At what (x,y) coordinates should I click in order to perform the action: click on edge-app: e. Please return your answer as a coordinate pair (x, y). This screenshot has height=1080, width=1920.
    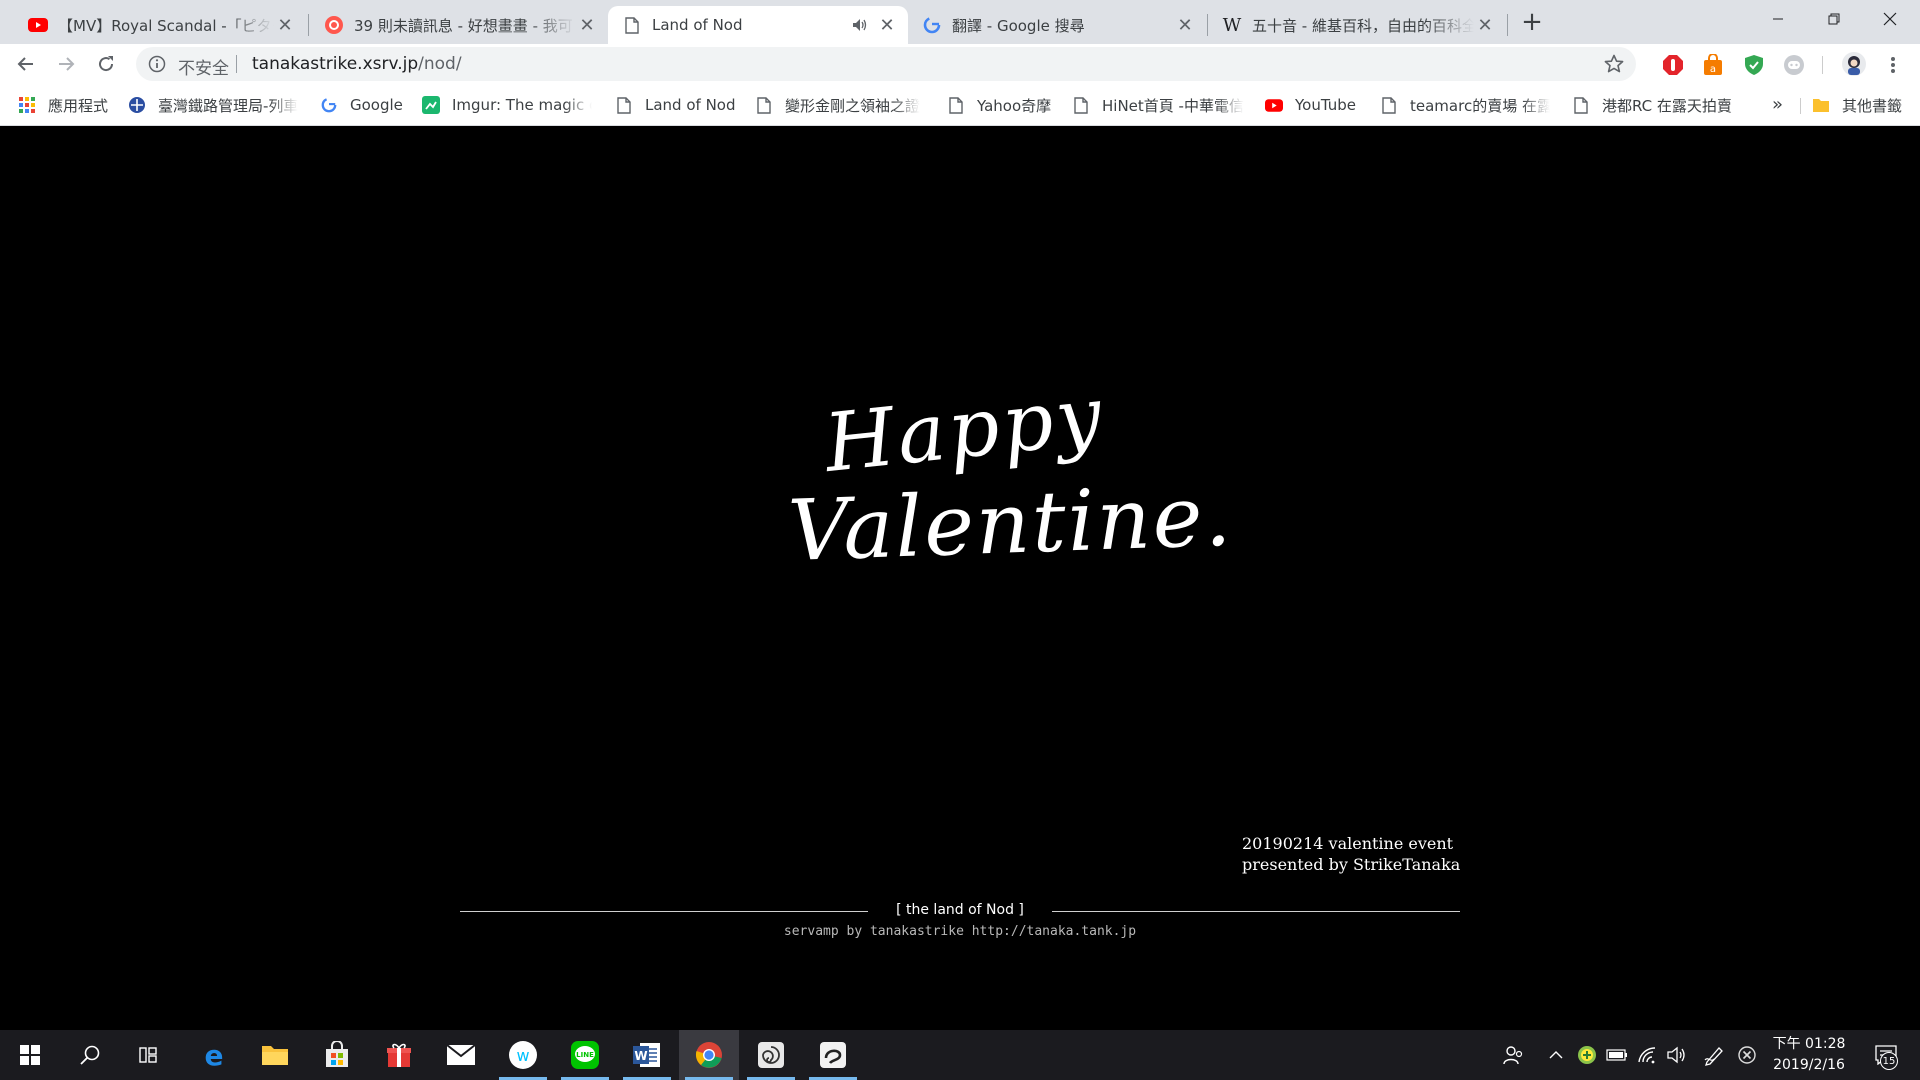
    Looking at the image, I should click on (214, 1055).